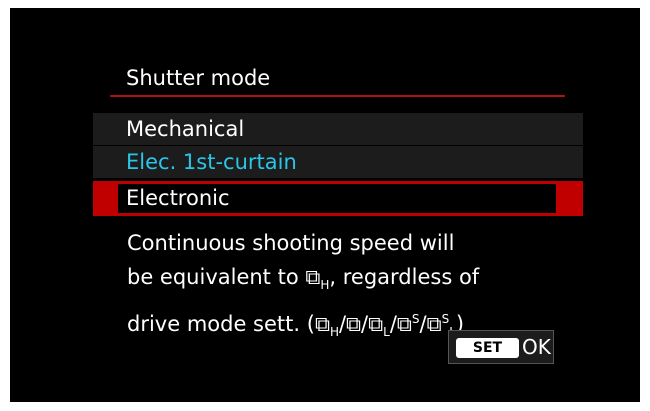  Describe the element at coordinates (185, 129) in the screenshot. I see `option-mechanical-label: Mechanical` at that location.